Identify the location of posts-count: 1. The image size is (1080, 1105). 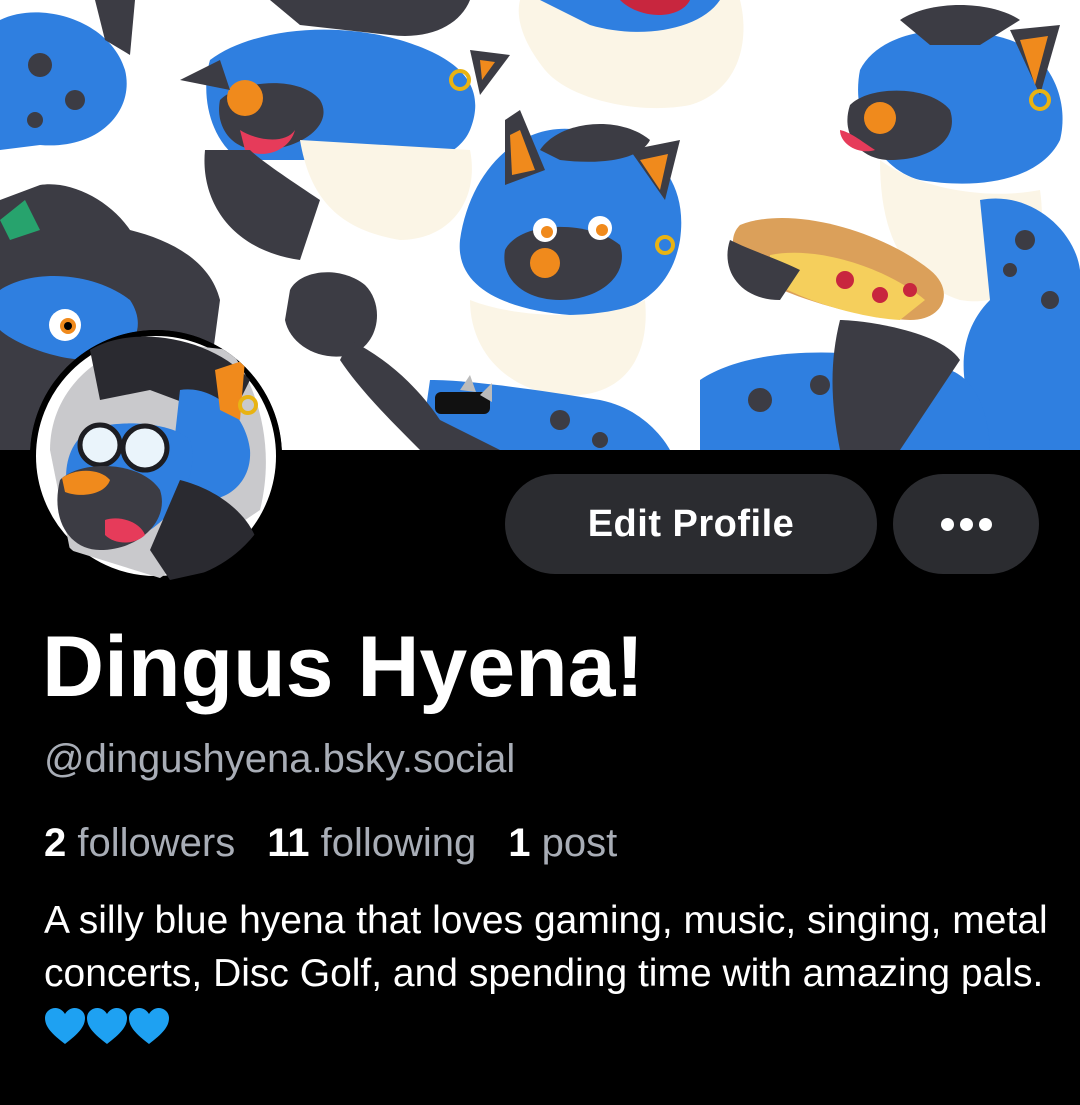
(519, 843).